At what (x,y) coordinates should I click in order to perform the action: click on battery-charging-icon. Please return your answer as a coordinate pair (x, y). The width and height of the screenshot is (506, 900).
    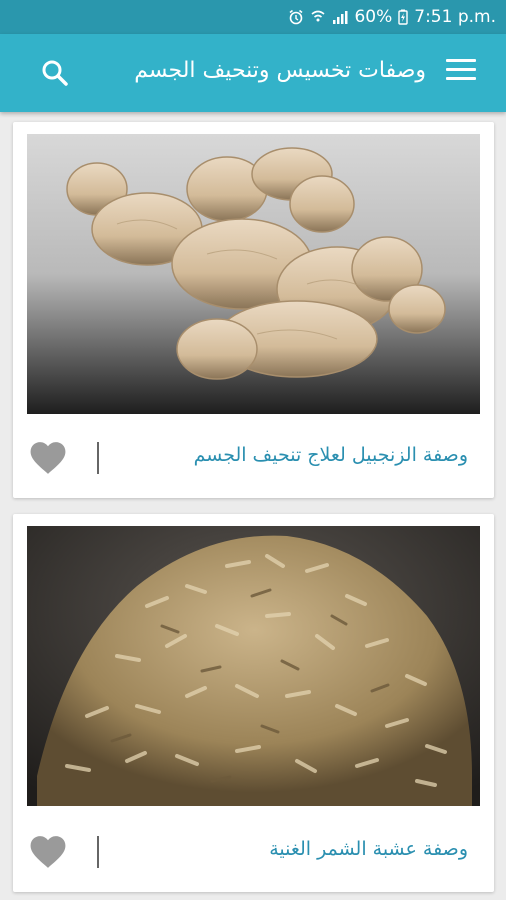
    Looking at the image, I should click on (403, 17).